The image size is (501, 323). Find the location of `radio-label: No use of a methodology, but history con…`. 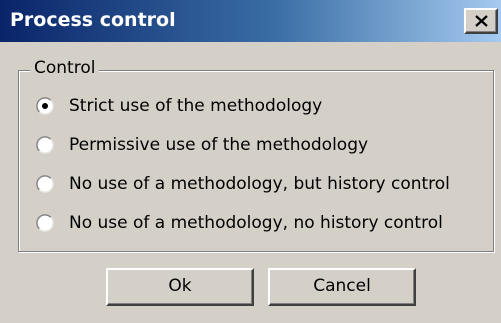

radio-label: No use of a methodology, but history con… is located at coordinates (259, 184).